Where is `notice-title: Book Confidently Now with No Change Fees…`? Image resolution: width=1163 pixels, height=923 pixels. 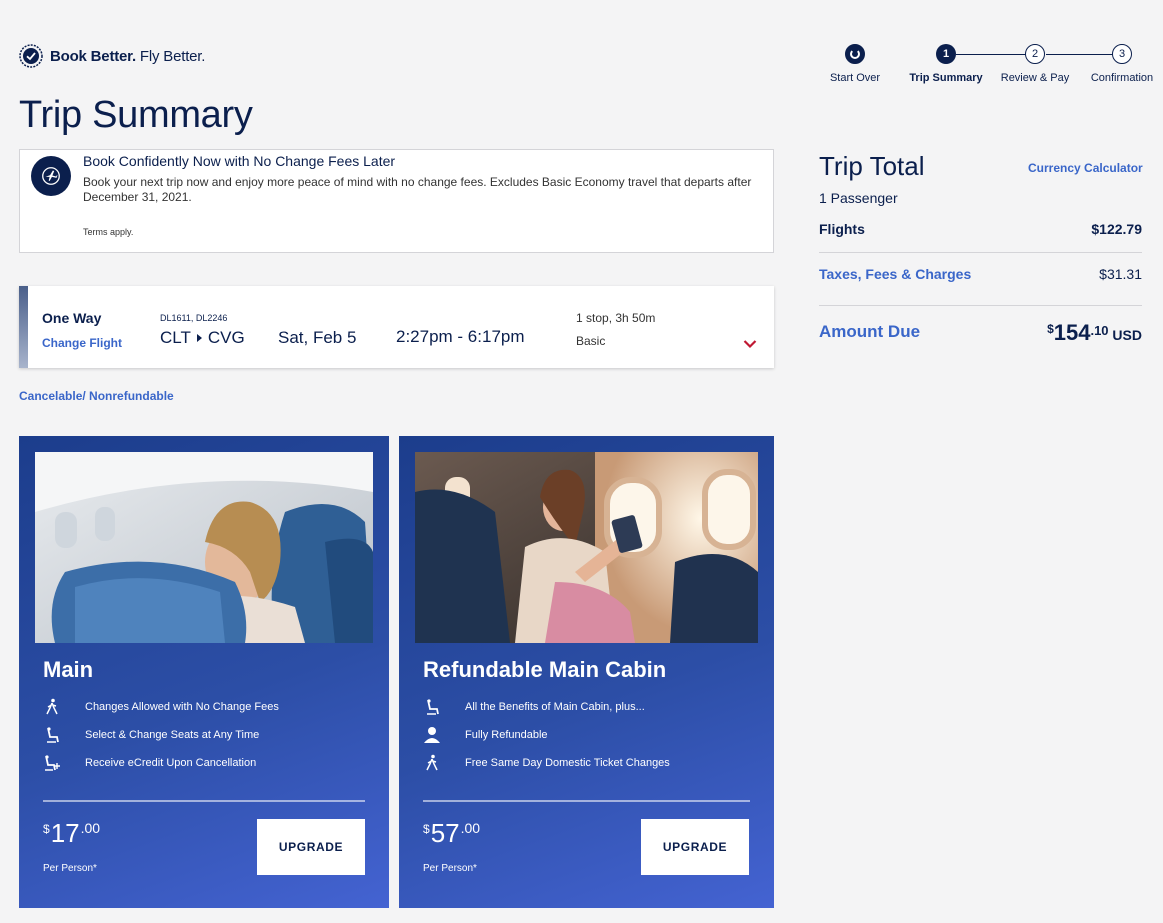
notice-title: Book Confidently Now with No Change Fees… is located at coordinates (239, 161).